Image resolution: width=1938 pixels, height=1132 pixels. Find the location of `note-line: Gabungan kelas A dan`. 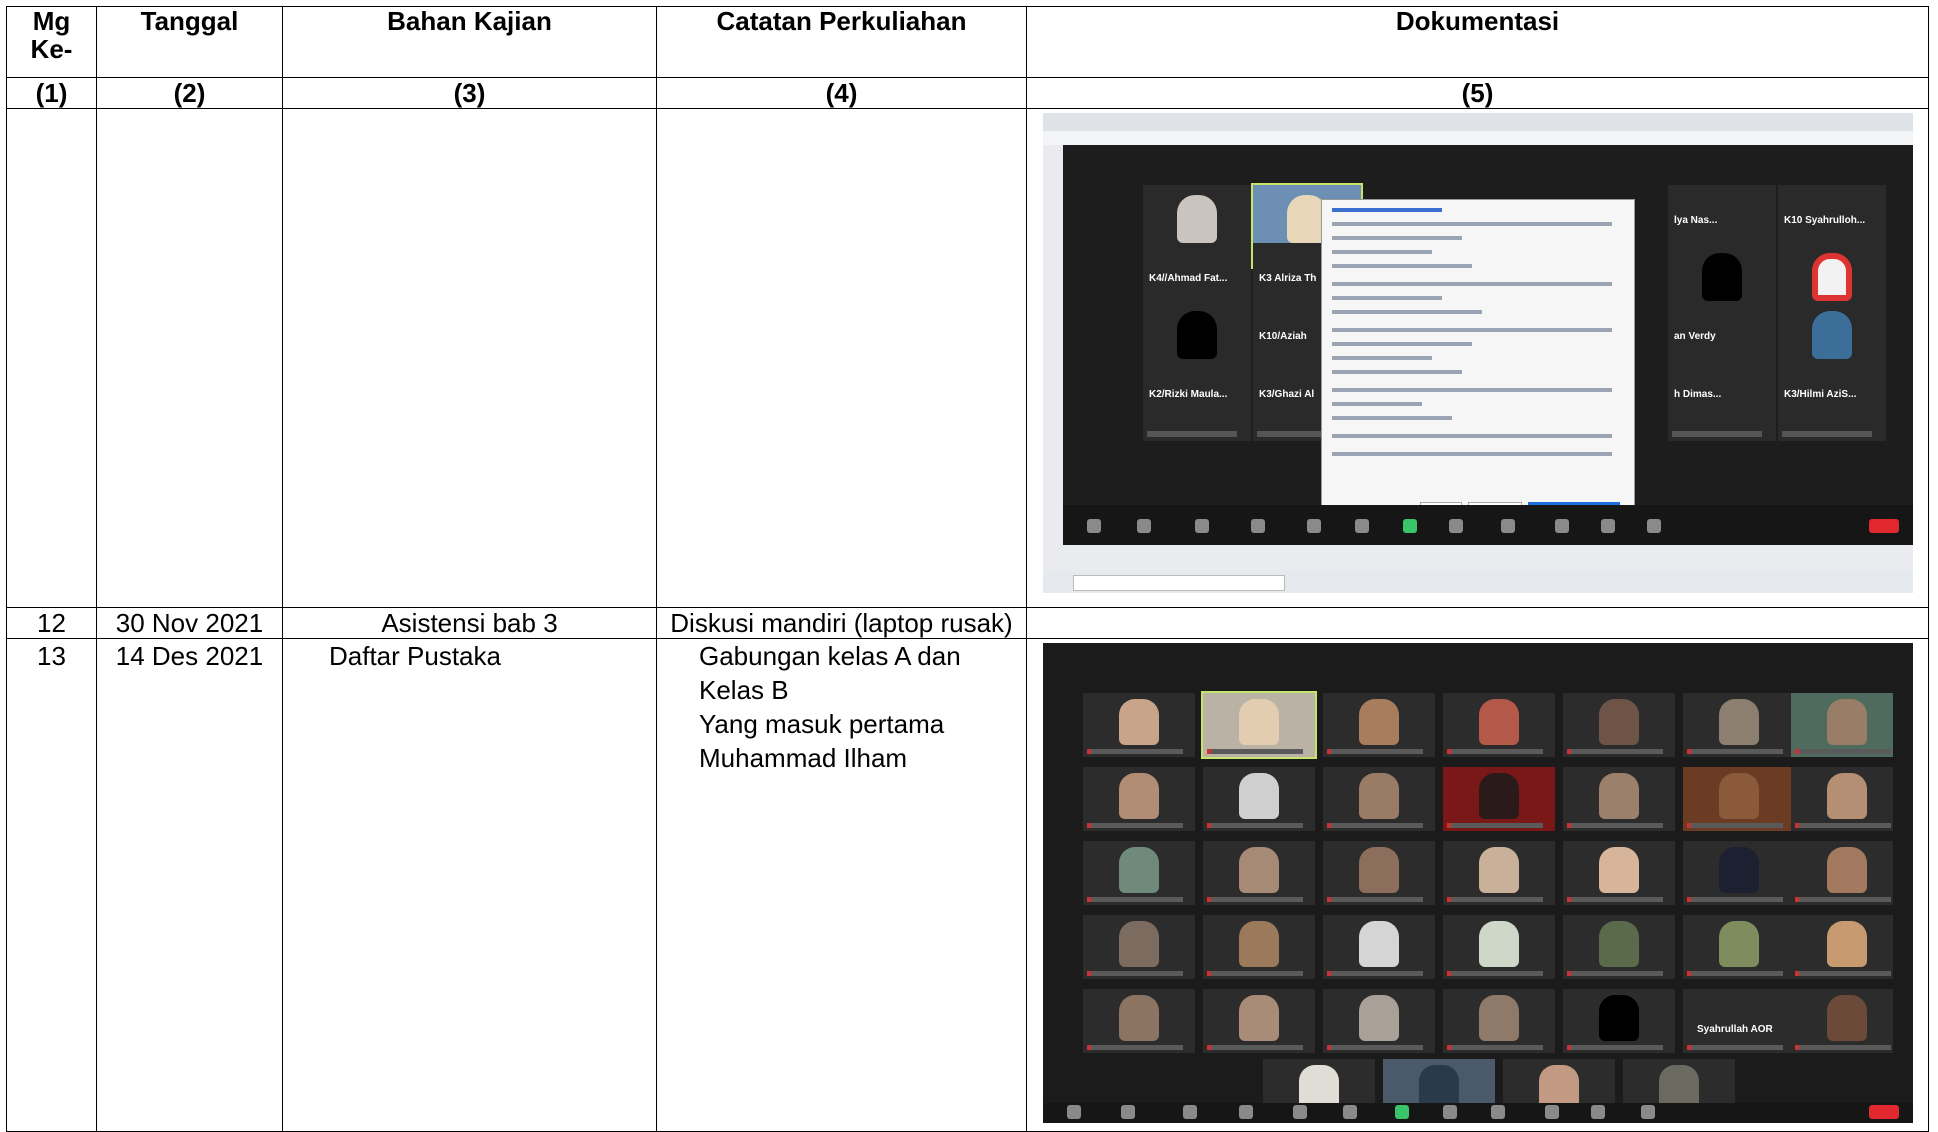

note-line: Gabungan kelas A dan is located at coordinates (830, 656).